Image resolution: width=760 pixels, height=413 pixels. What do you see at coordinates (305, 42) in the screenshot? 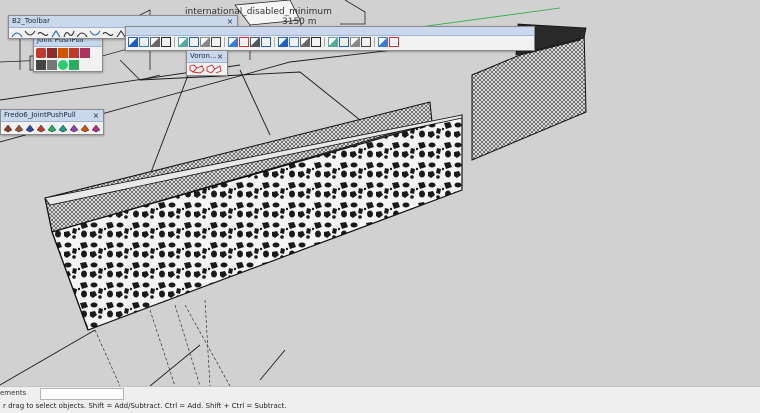
I see `zoom-icon` at bounding box center [305, 42].